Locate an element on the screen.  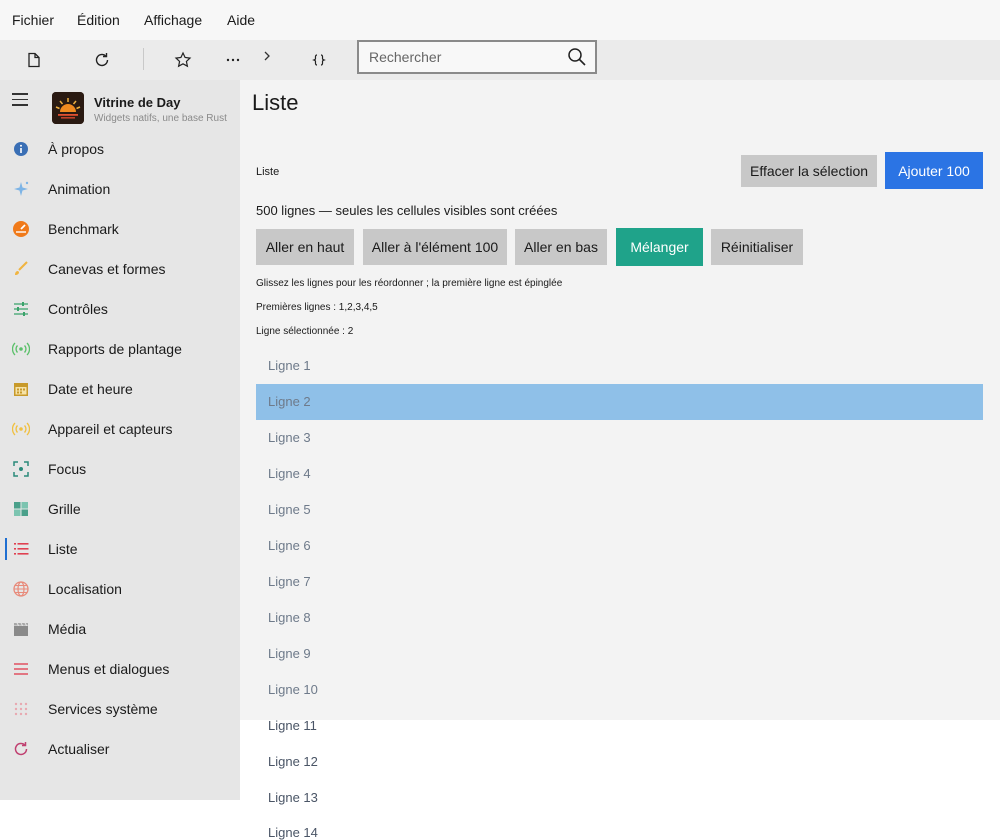
sidebar-item-label: Focus is located at coordinates (67, 469).